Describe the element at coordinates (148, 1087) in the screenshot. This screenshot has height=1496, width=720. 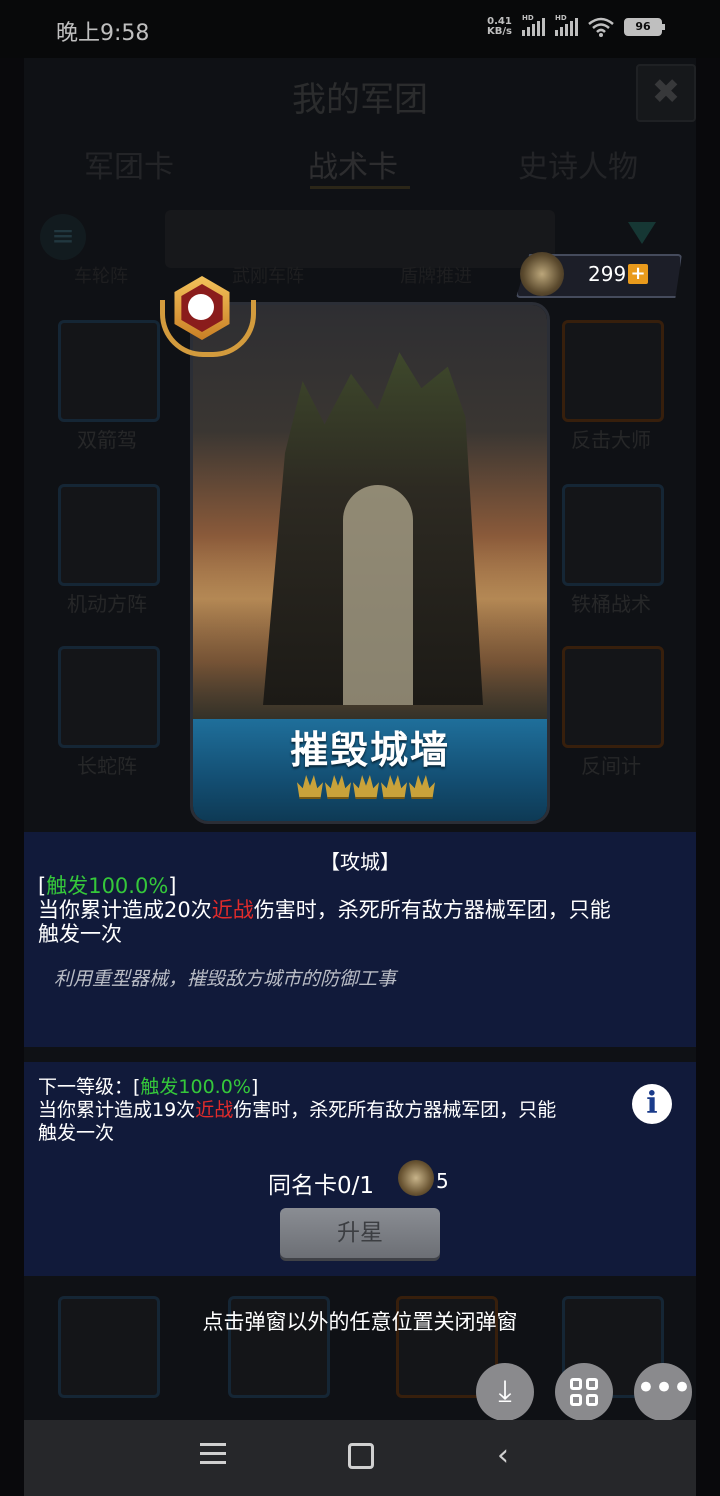
I see `next-level-trigger: 下一等级：[触发100.0%]` at that location.